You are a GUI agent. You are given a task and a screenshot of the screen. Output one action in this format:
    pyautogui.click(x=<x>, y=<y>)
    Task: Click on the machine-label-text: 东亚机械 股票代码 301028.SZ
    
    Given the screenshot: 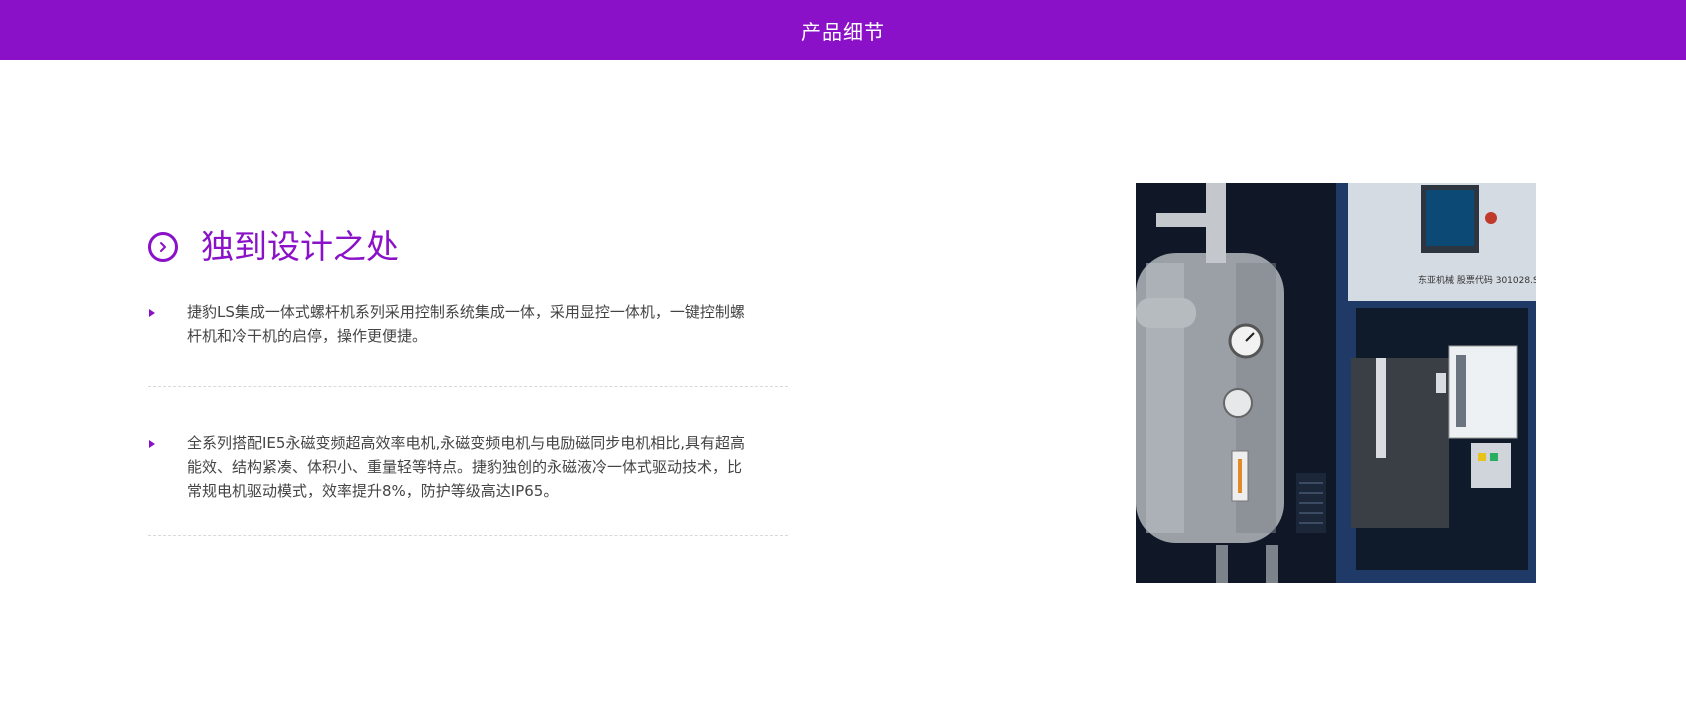 What is the action you would take?
    pyautogui.click(x=1477, y=280)
    